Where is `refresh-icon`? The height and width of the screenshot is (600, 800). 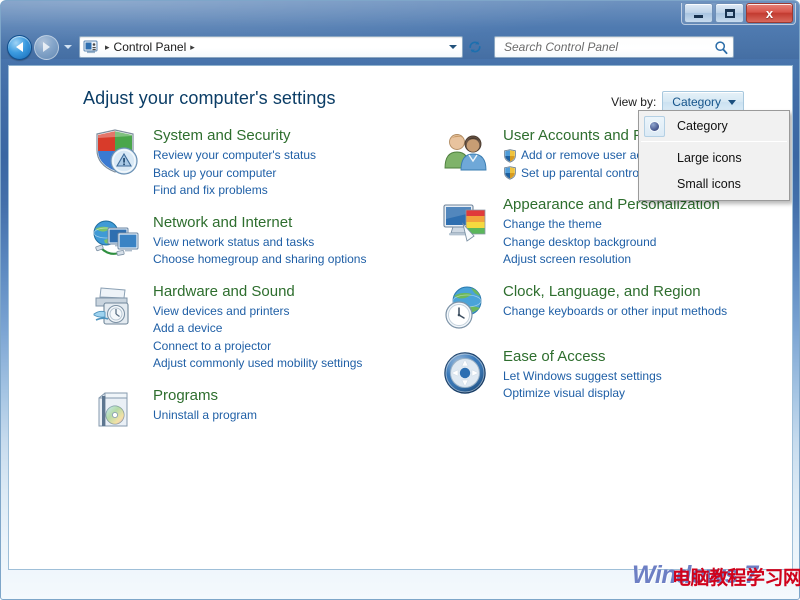
refresh-icon is located at coordinates (474, 47).